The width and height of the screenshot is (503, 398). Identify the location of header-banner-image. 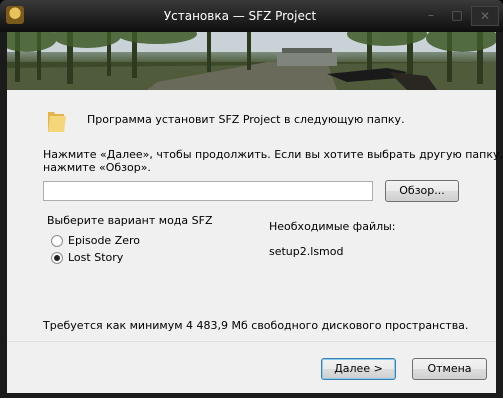
(251, 61).